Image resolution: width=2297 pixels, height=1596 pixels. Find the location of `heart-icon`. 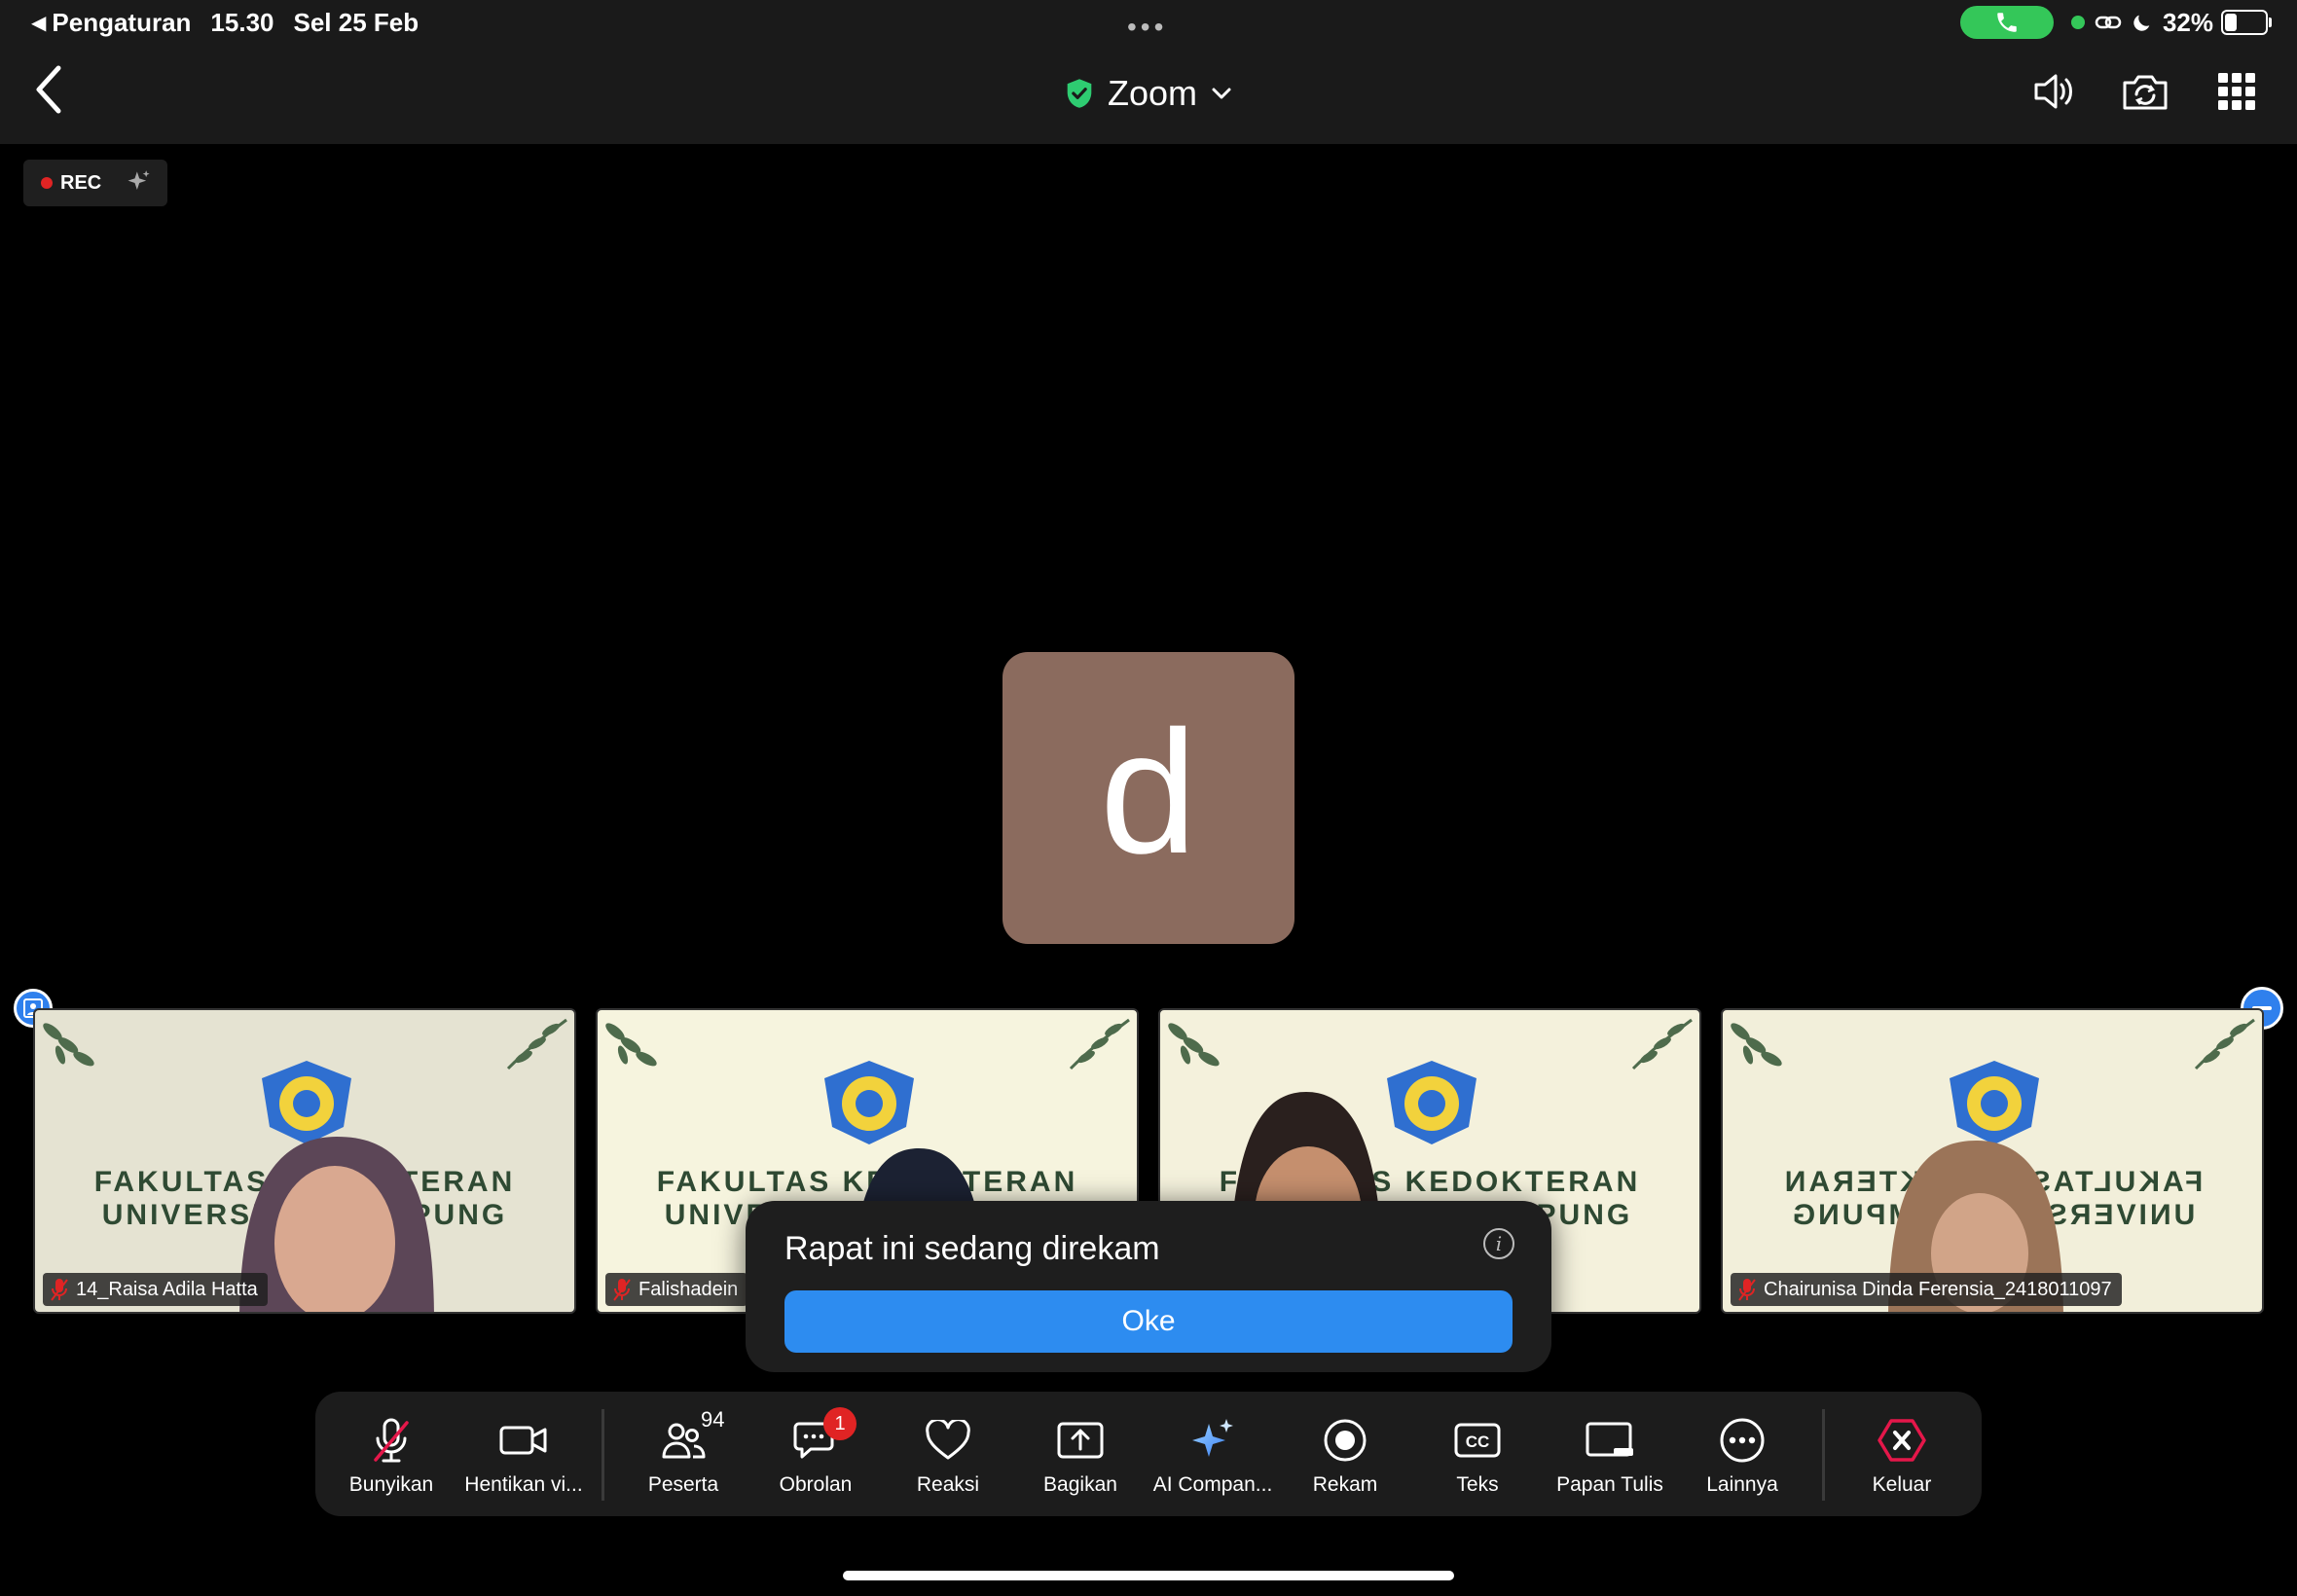

heart-icon is located at coordinates (948, 1440).